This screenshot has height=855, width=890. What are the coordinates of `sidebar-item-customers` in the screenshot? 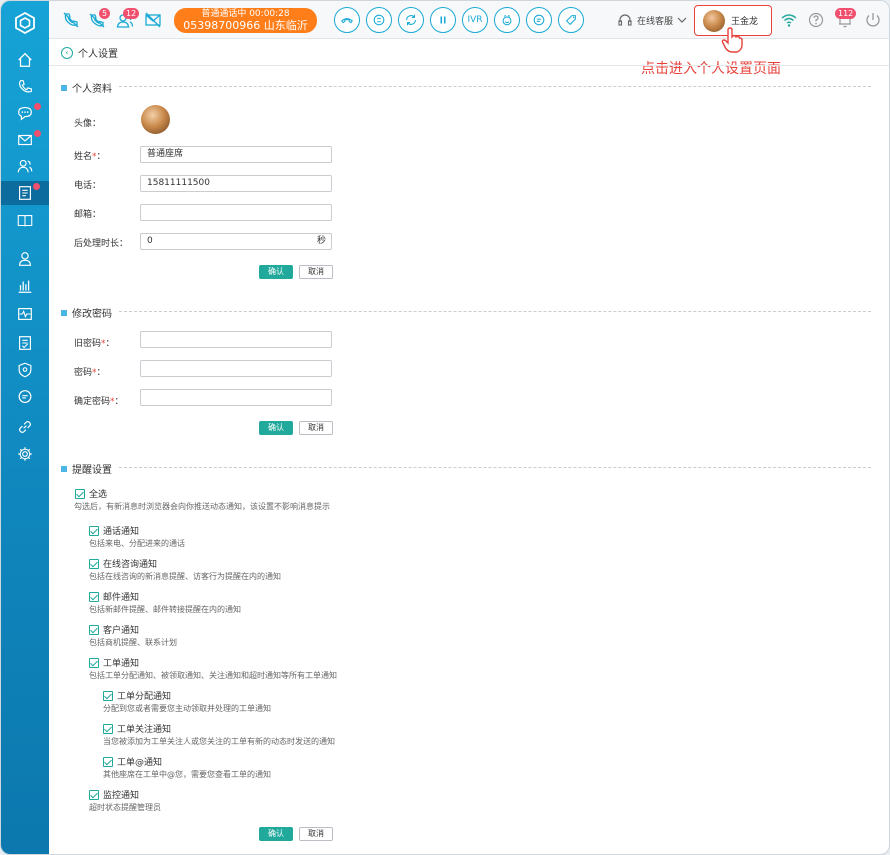 It's located at (25, 166).